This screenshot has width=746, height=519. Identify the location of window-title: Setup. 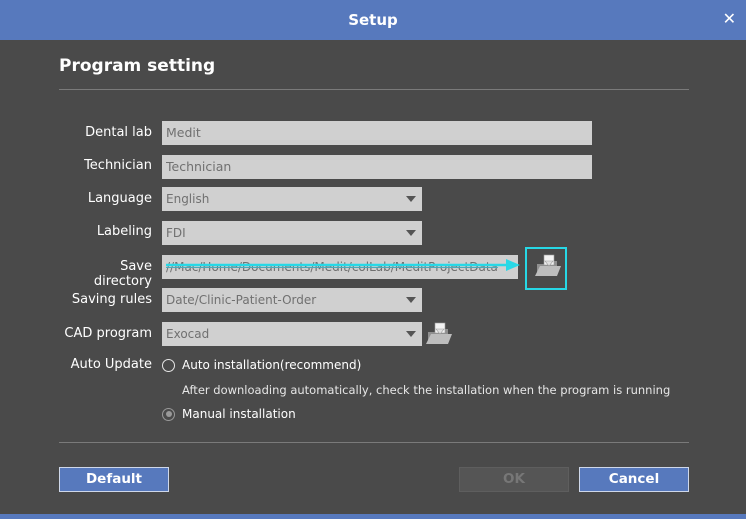
(373, 20).